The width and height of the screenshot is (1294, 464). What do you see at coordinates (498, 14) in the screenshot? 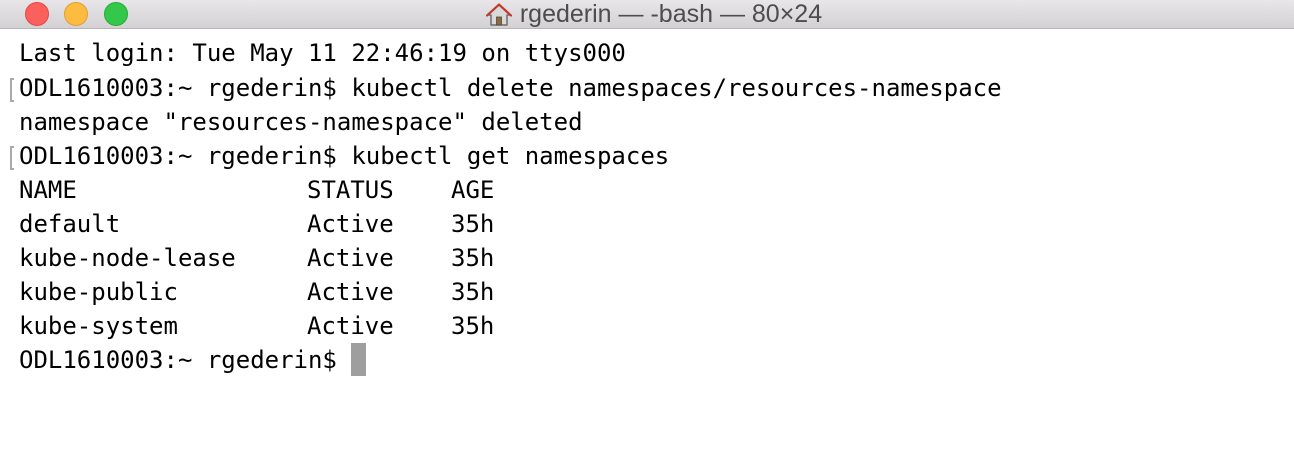
I see `home-icon` at bounding box center [498, 14].